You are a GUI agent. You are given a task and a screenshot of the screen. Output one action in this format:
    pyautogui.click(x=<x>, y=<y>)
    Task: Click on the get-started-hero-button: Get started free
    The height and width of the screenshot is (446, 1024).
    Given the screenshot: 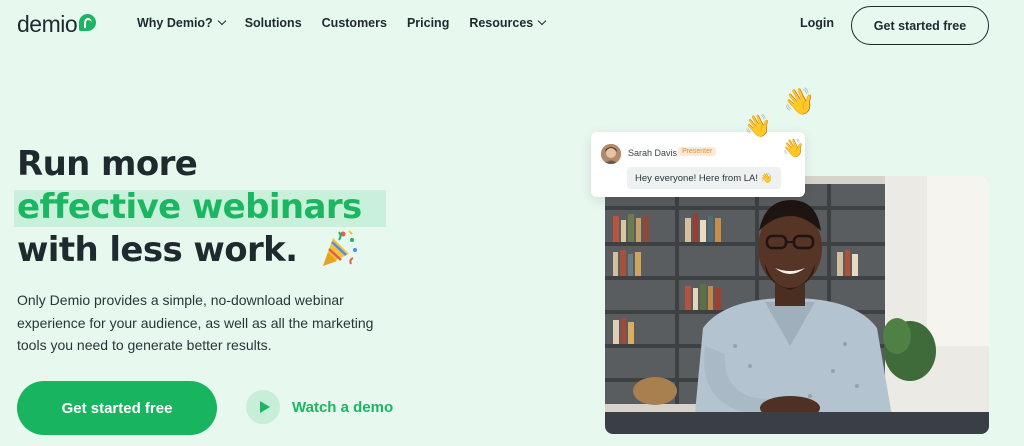 What is the action you would take?
    pyautogui.click(x=117, y=408)
    